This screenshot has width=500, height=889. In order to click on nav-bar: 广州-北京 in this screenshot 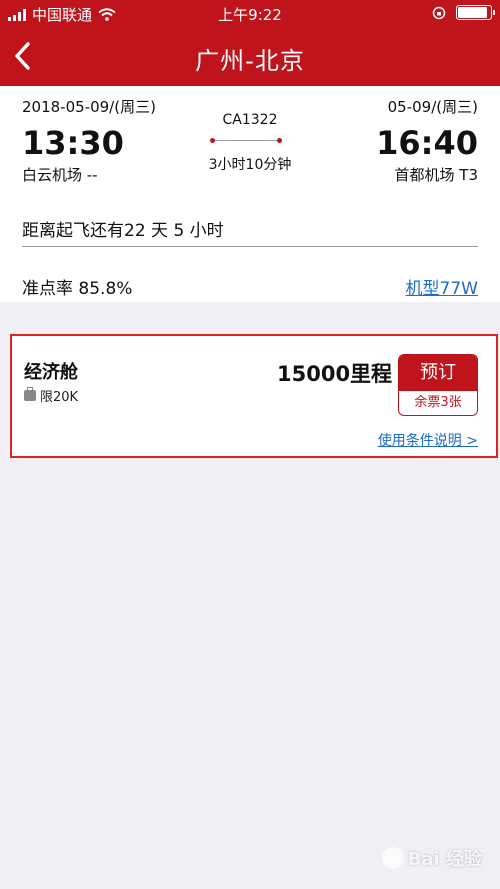, I will do `click(250, 57)`.